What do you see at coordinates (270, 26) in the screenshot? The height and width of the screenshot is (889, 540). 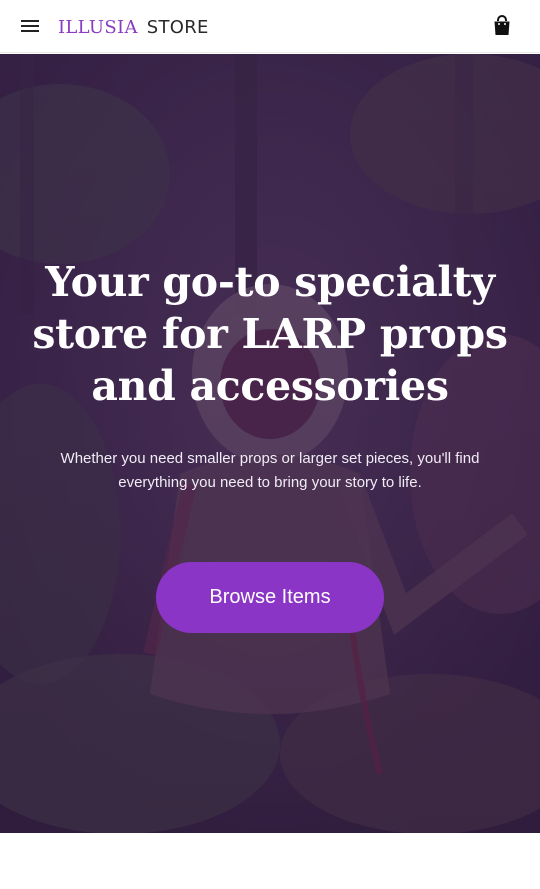 I see `top-bar: ILLUSIA STORE` at bounding box center [270, 26].